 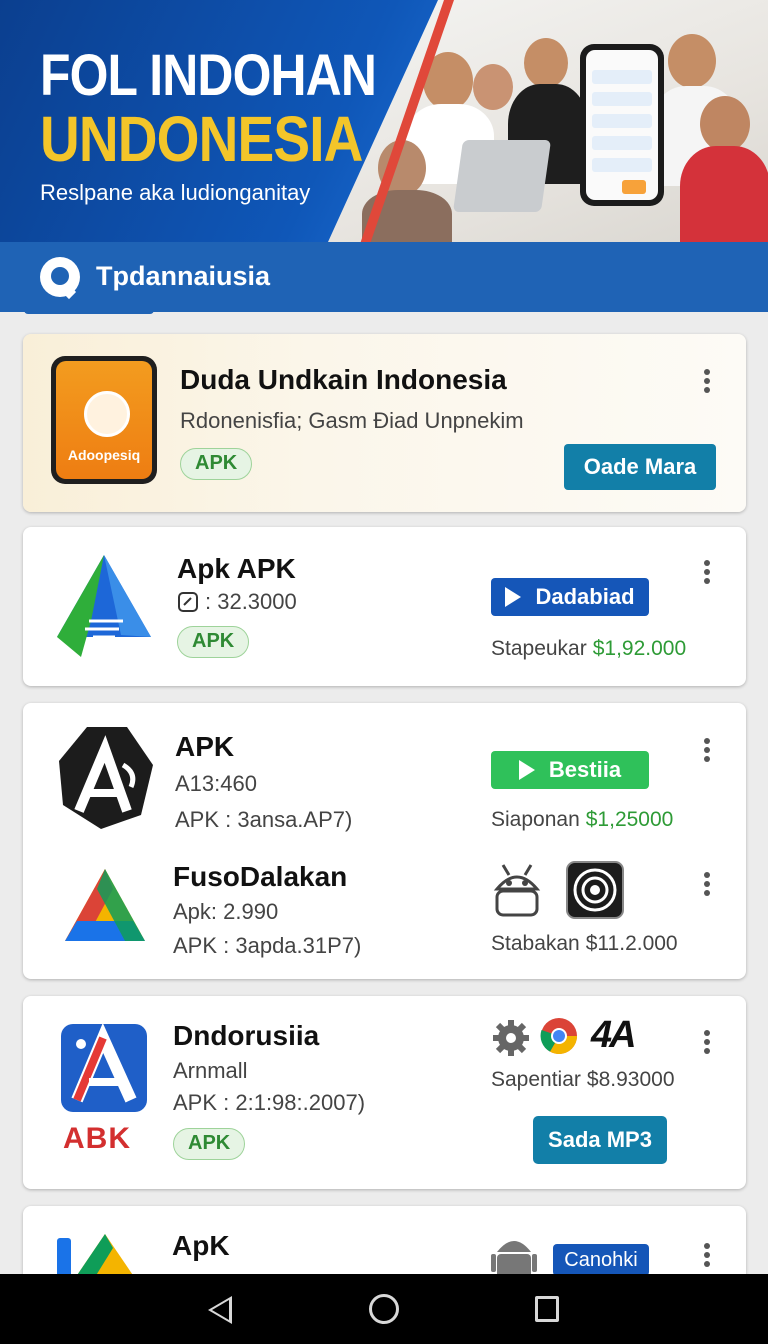 I want to click on app-package: APK : 3ansa.AP7), so click(x=264, y=819).